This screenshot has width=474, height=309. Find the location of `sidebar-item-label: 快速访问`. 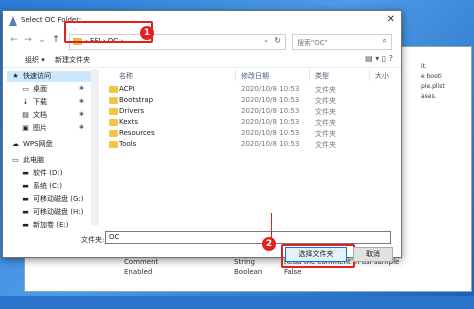

sidebar-item-label: 快速访问 is located at coordinates (37, 76).